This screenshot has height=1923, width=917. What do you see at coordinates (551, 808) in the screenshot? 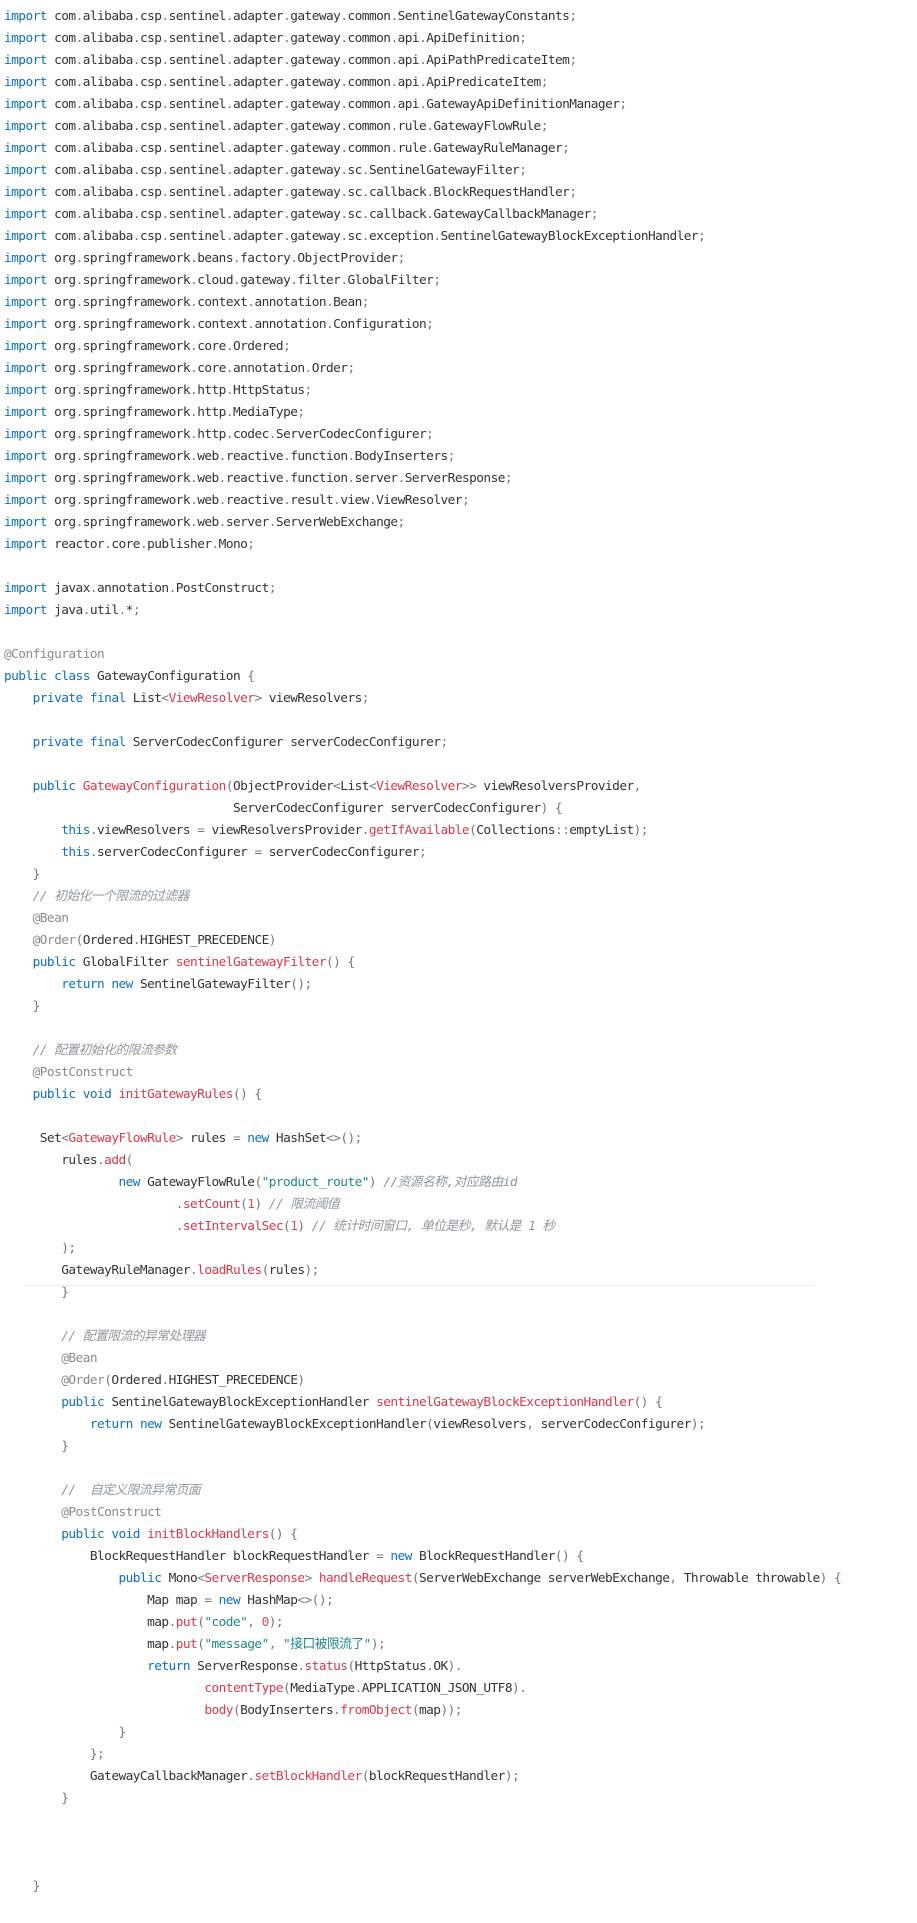
I see `code-token: ) {` at bounding box center [551, 808].